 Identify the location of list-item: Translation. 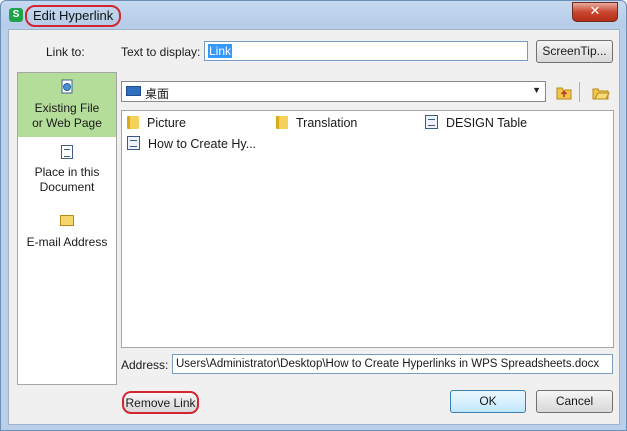
(316, 123).